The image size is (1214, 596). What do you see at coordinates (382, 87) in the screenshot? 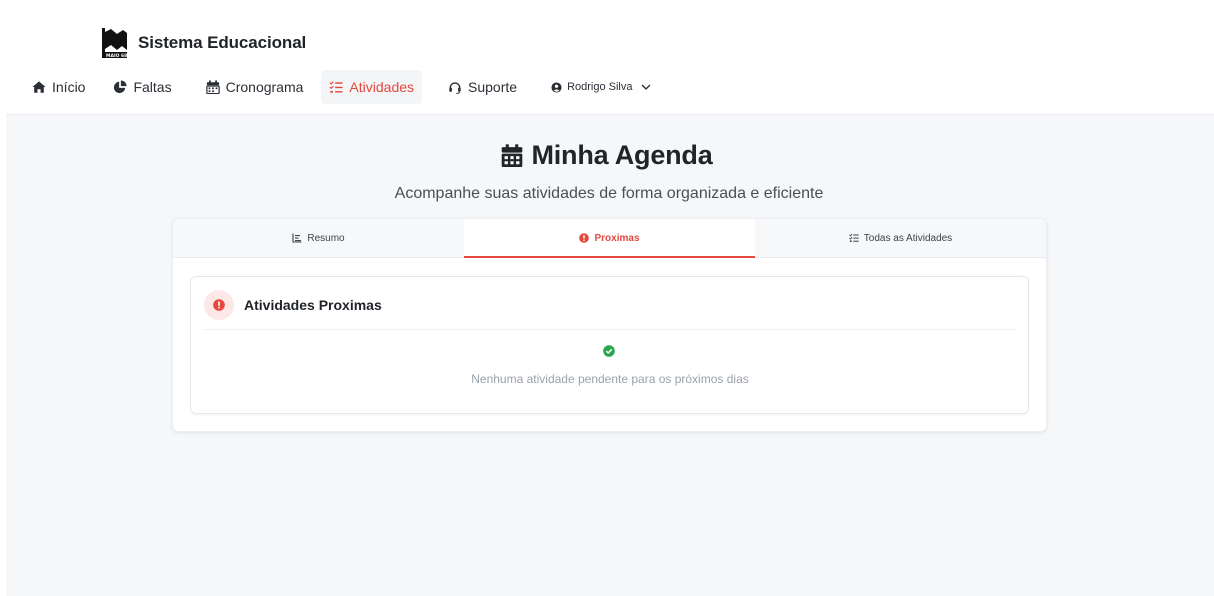
I see `nav-label: Atividades` at bounding box center [382, 87].